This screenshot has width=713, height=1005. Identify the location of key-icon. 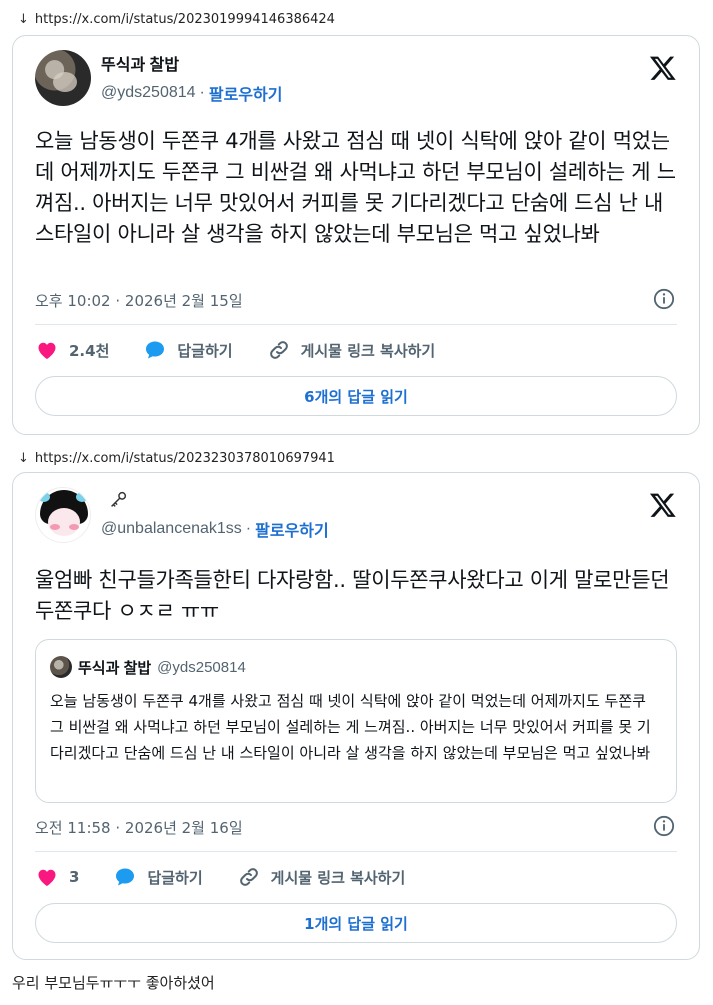
(119, 499).